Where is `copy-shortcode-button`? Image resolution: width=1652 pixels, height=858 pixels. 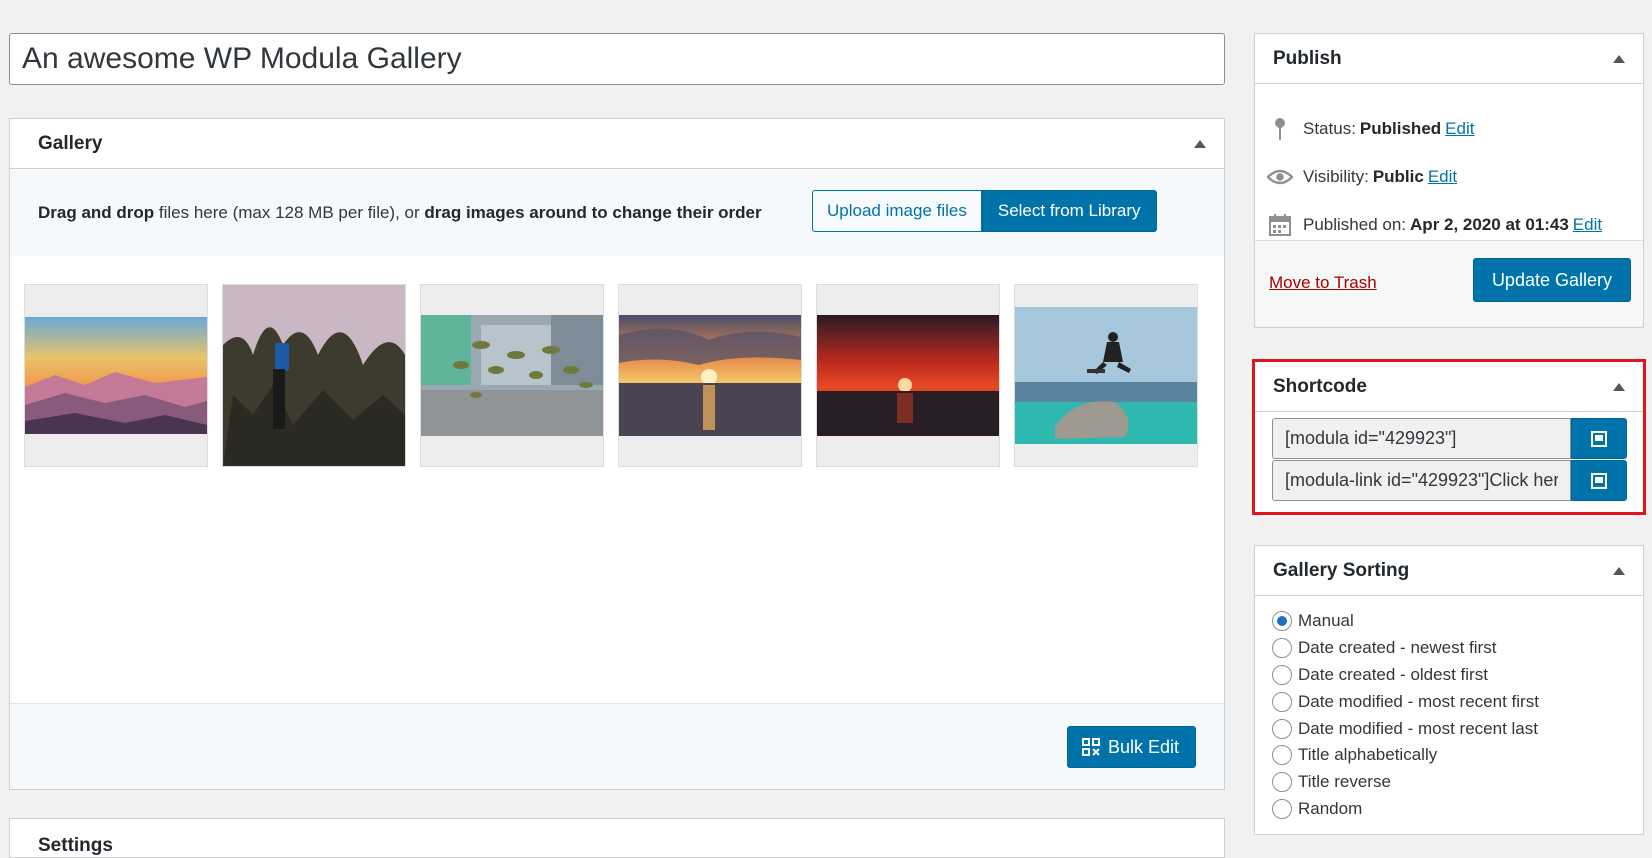 copy-shortcode-button is located at coordinates (1599, 438).